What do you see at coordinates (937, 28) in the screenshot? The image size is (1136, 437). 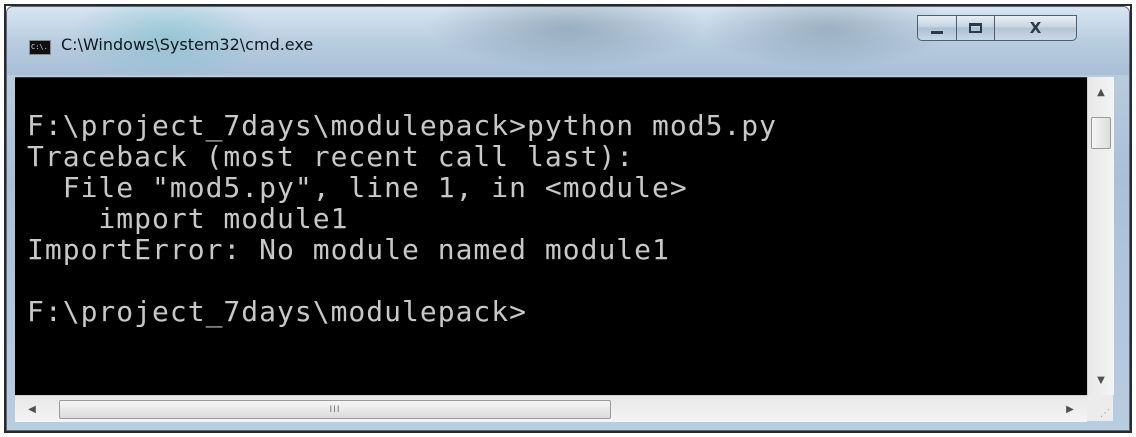 I see `minimize-button` at bounding box center [937, 28].